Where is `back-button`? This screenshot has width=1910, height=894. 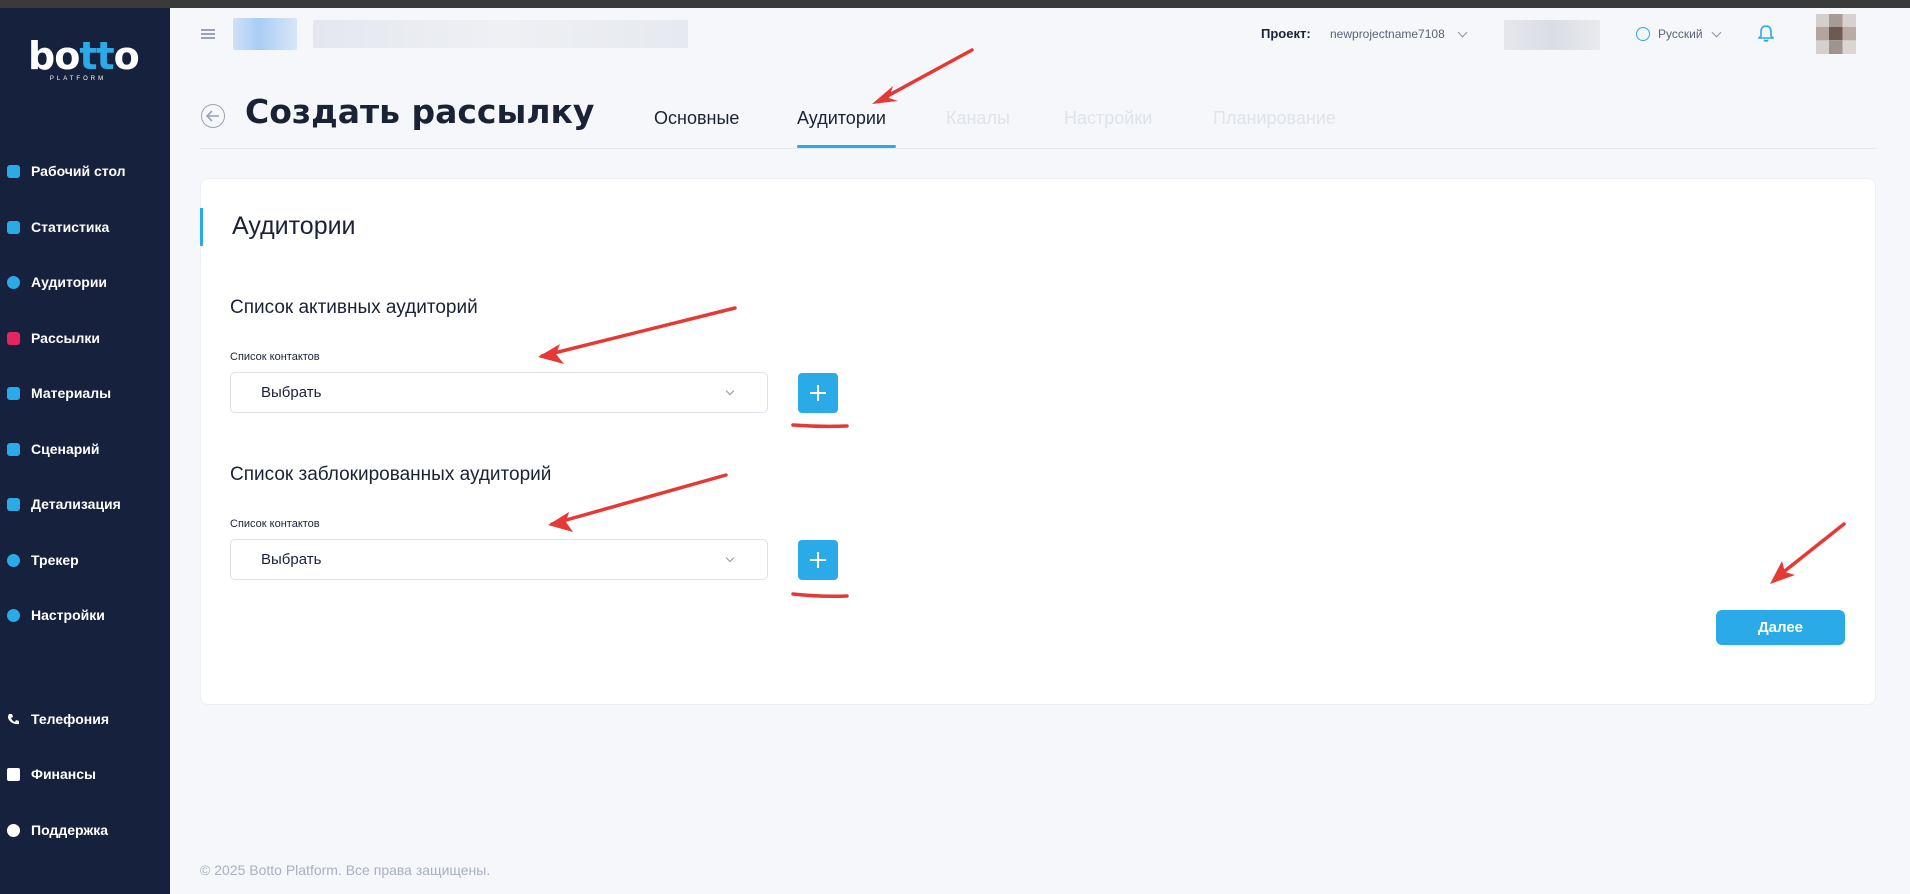 back-button is located at coordinates (213, 116).